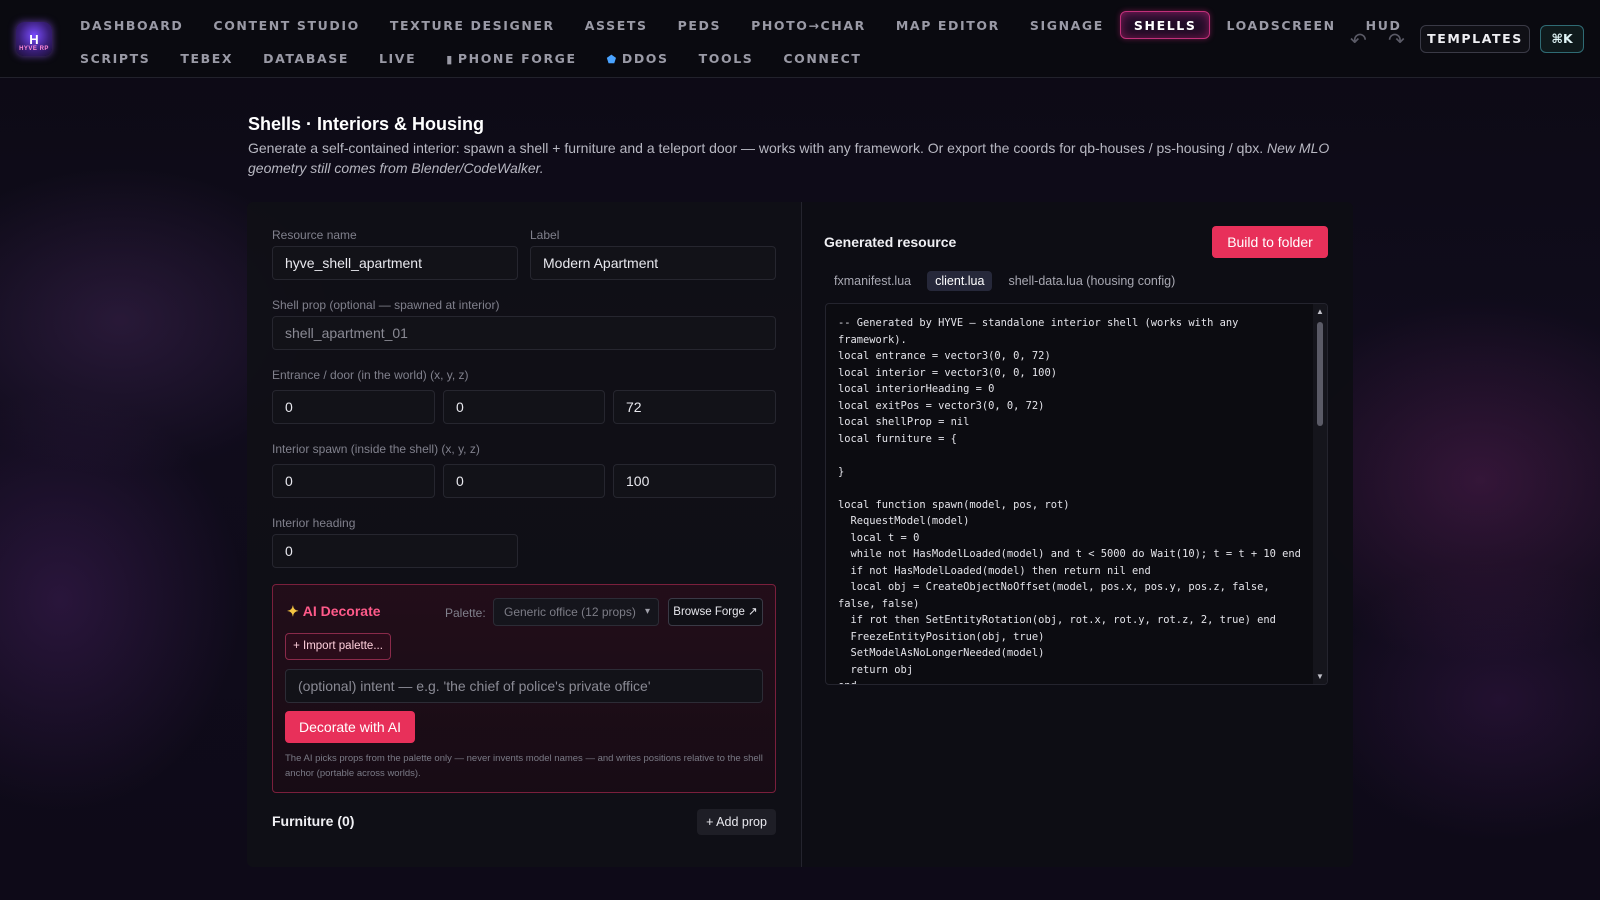 The height and width of the screenshot is (900, 1600). I want to click on ai-decorate-title: ✦ AI Decorate, so click(334, 611).